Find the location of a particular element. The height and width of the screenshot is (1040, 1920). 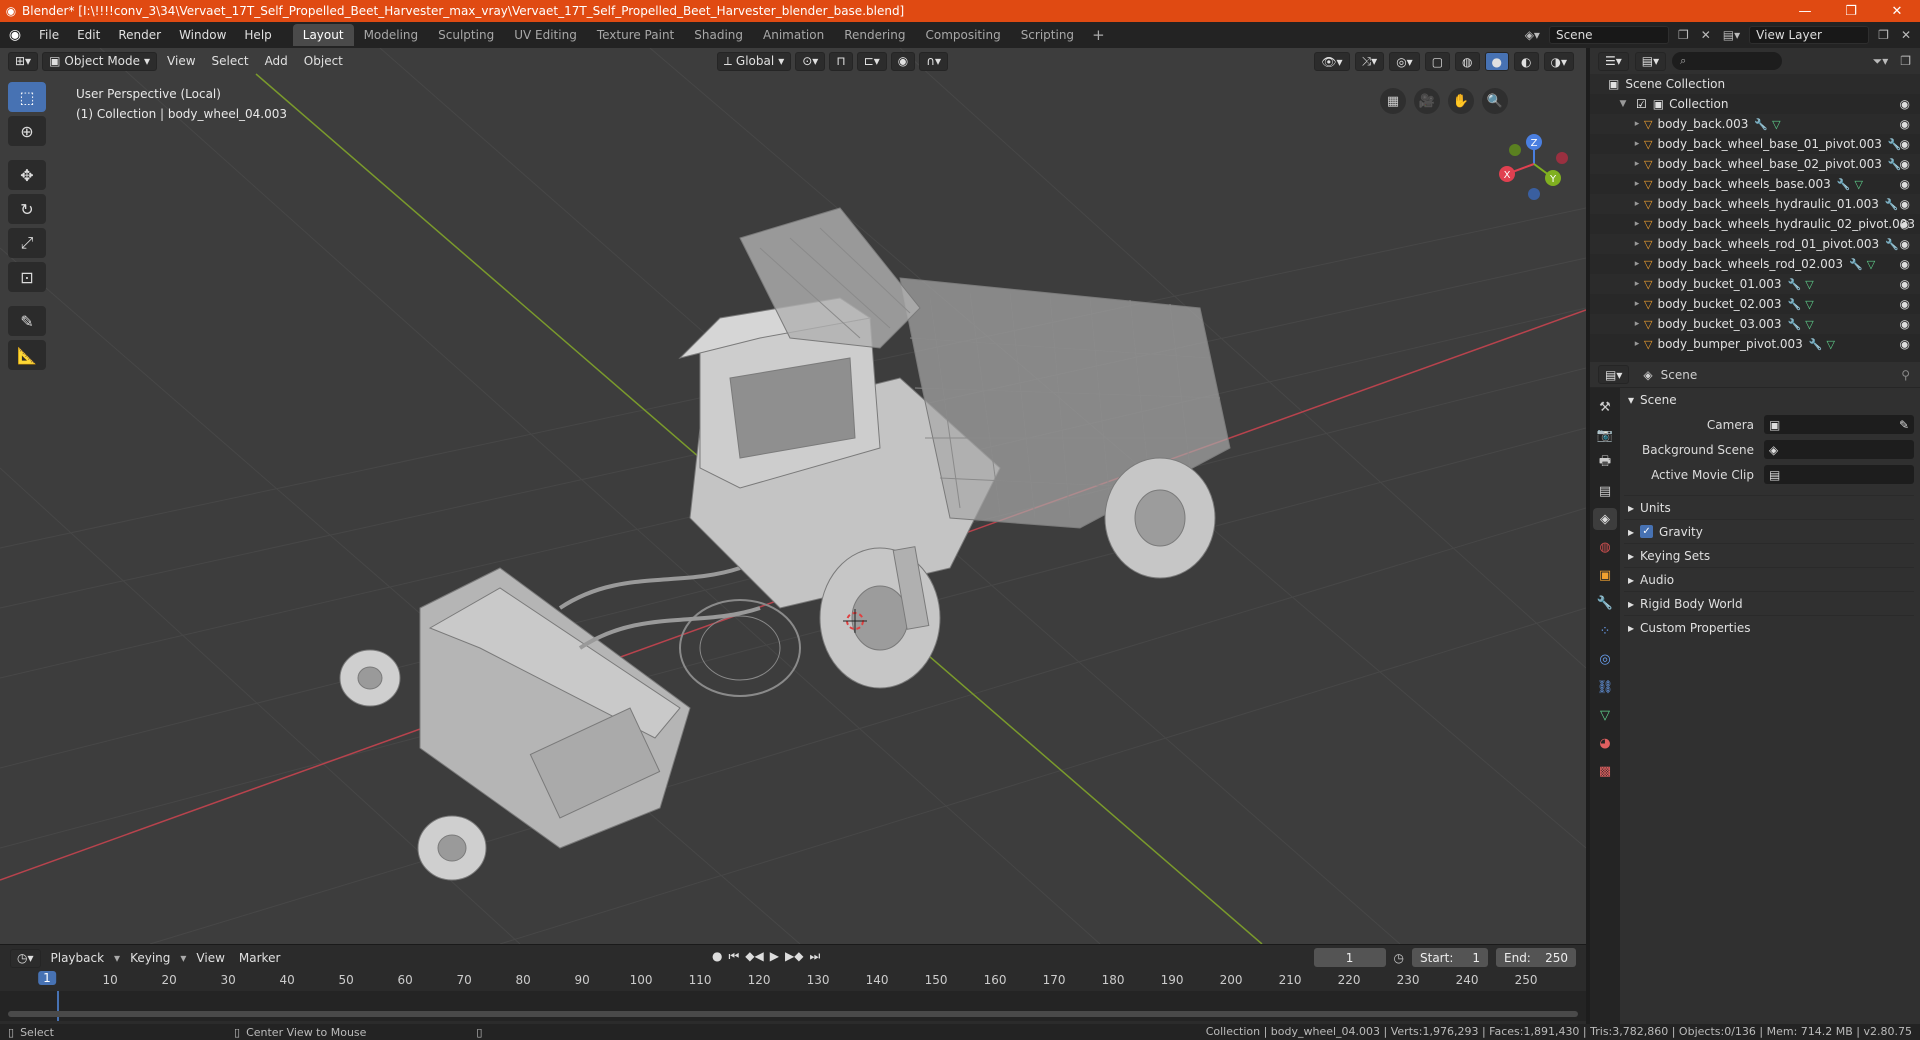

outliner-object-row: ▸ ▽ body_bucket_01.003 🔧 ▽ ◉ is located at coordinates (1755, 284).